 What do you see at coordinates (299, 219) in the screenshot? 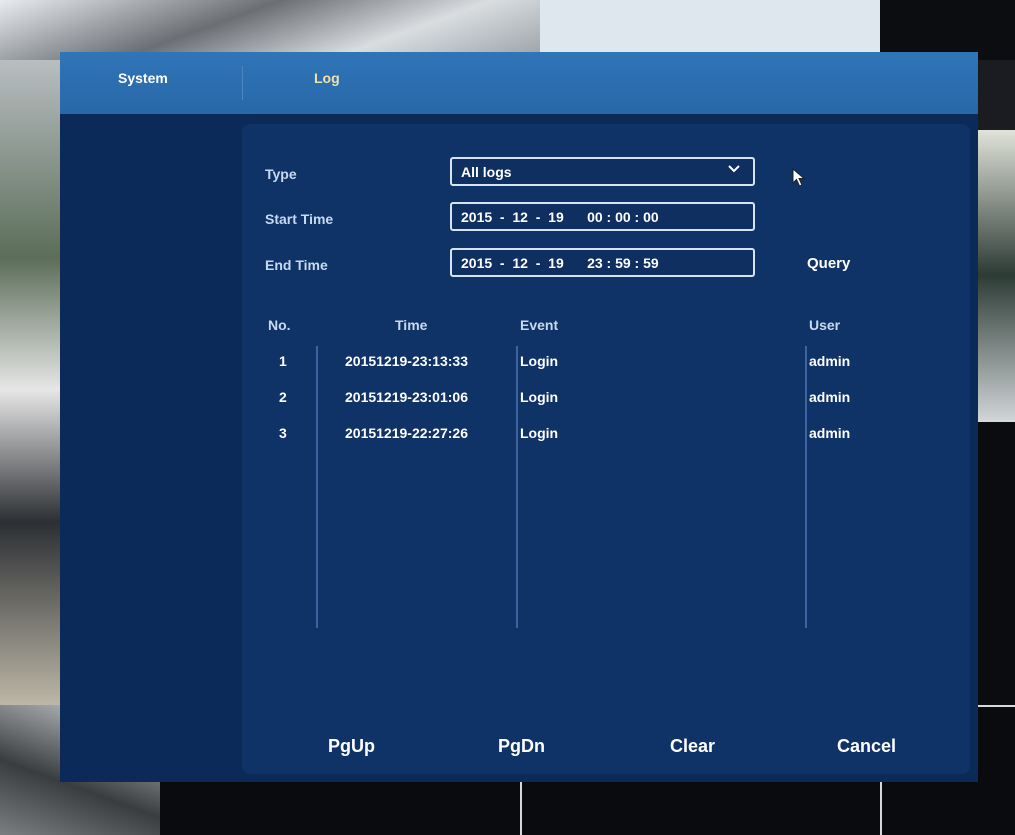
I see `start-time-label: Start Time` at bounding box center [299, 219].